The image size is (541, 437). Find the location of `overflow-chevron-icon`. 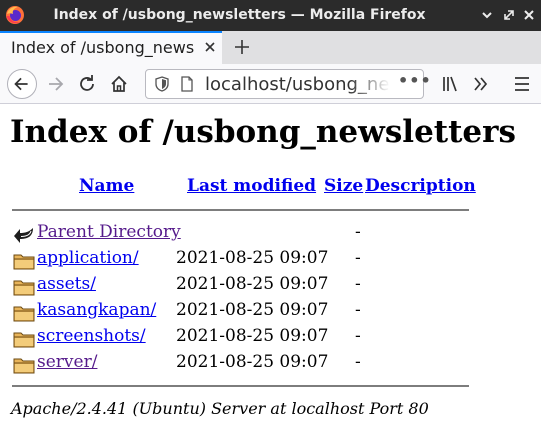

overflow-chevron-icon is located at coordinates (481, 84).